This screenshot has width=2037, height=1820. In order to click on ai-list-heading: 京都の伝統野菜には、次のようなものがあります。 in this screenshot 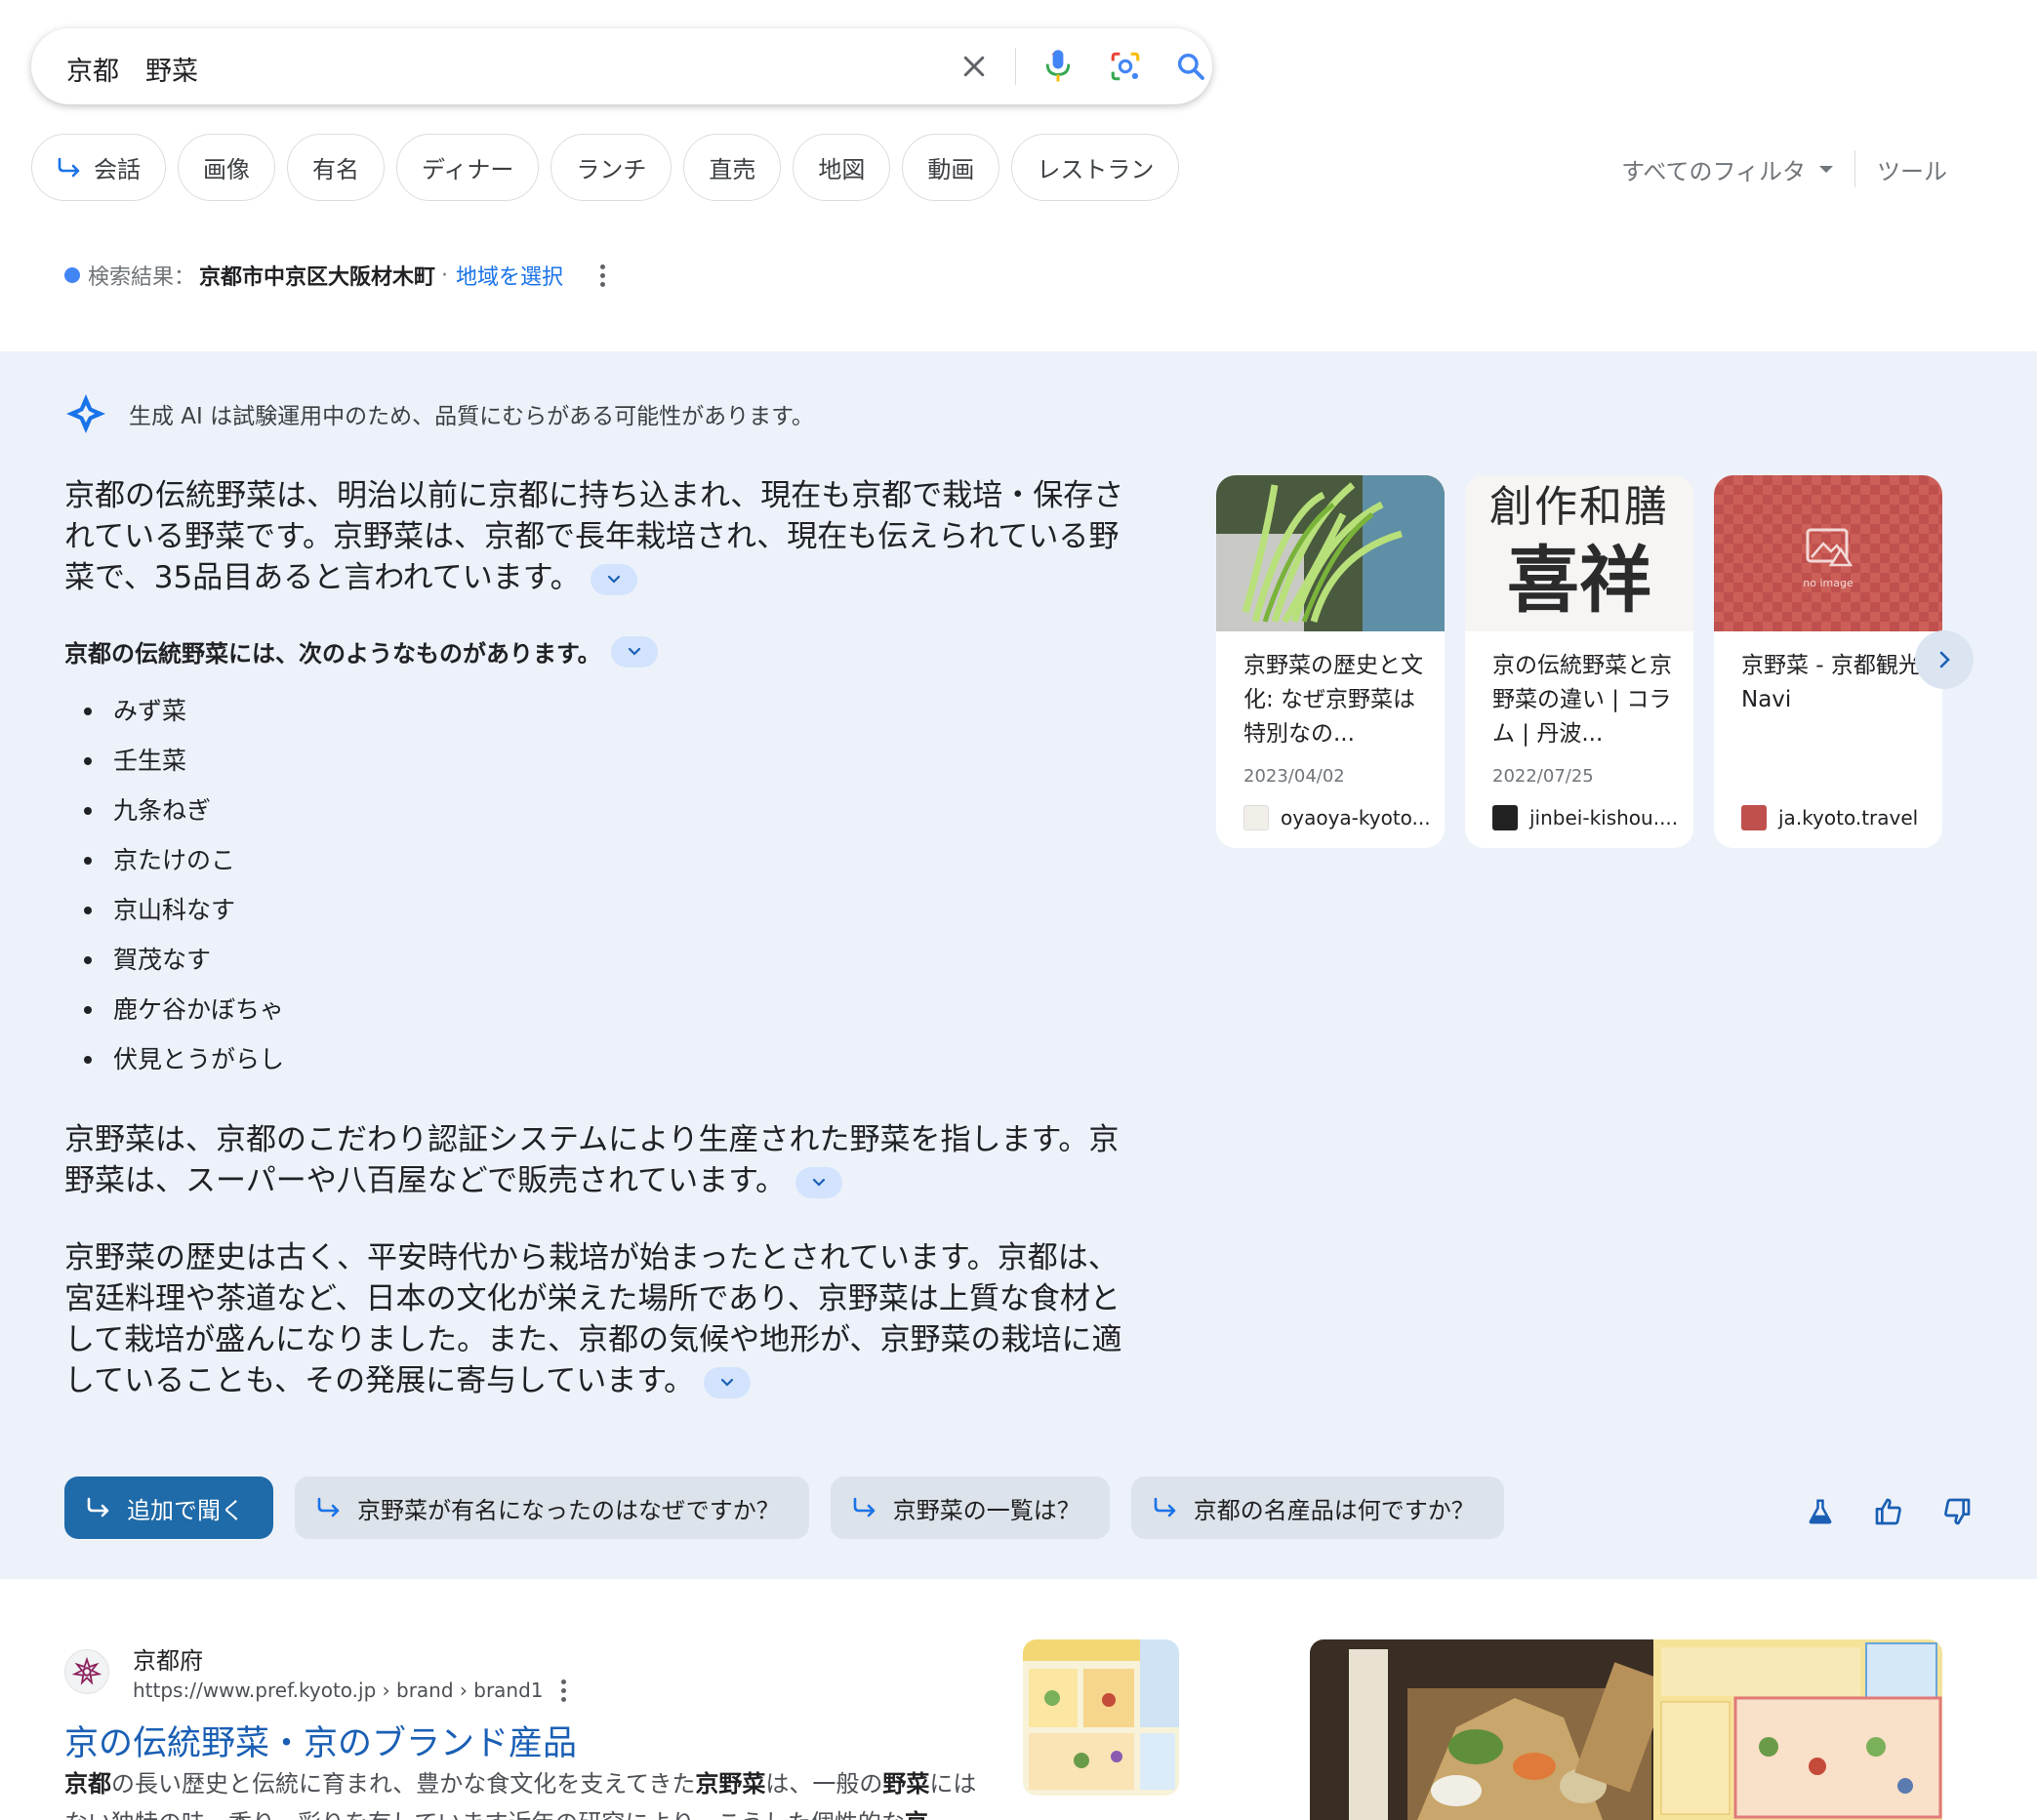, I will do `click(361, 651)`.